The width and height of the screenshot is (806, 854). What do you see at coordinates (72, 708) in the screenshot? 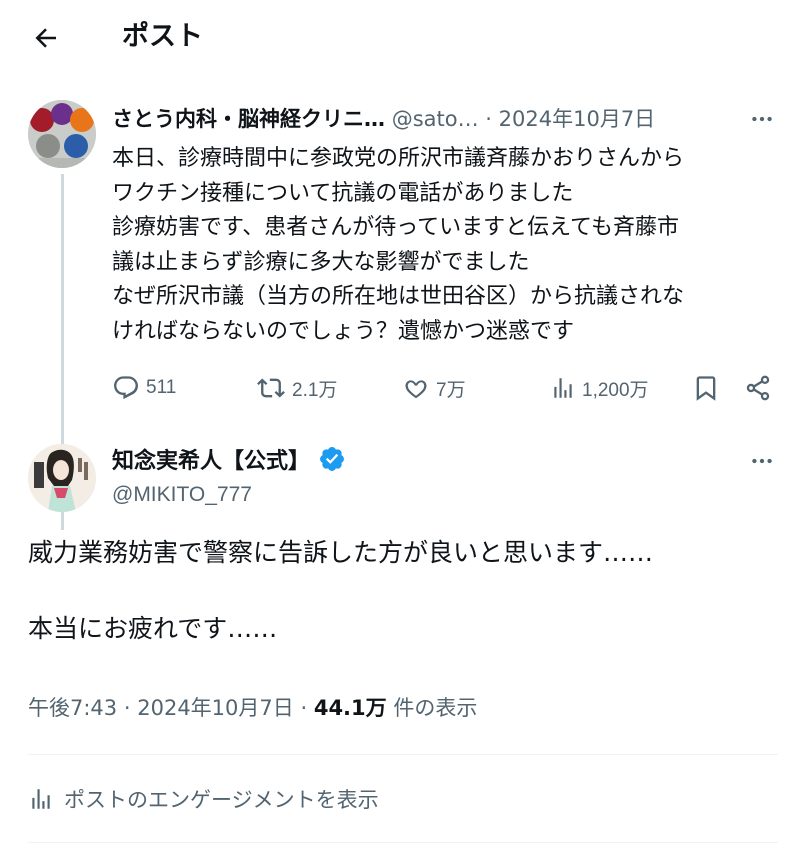
I see `post-time: 午後7:43` at bounding box center [72, 708].